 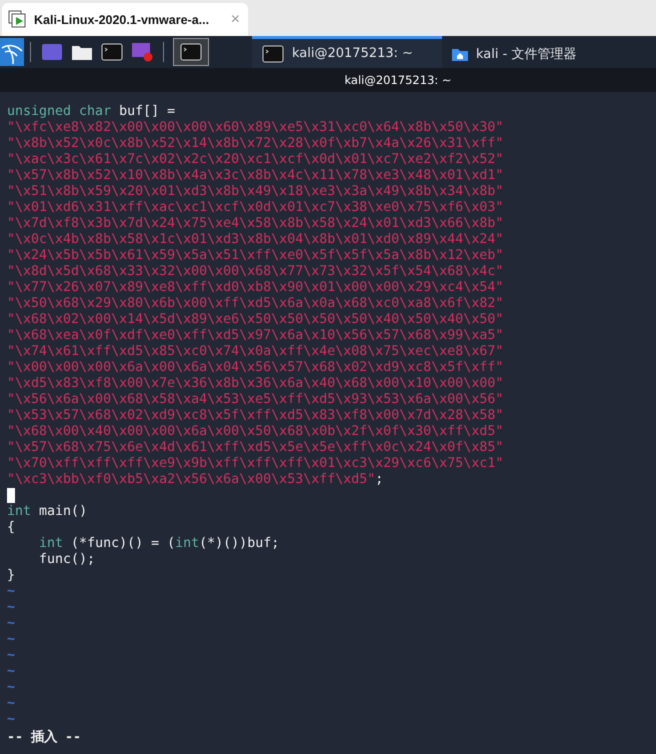 What do you see at coordinates (255, 320) in the screenshot?
I see `code-line: "\x68\x02\x00\x14\x5d\x89\xe6\x50\x50\x50\x50\x40\x50\x40\x50"` at bounding box center [255, 320].